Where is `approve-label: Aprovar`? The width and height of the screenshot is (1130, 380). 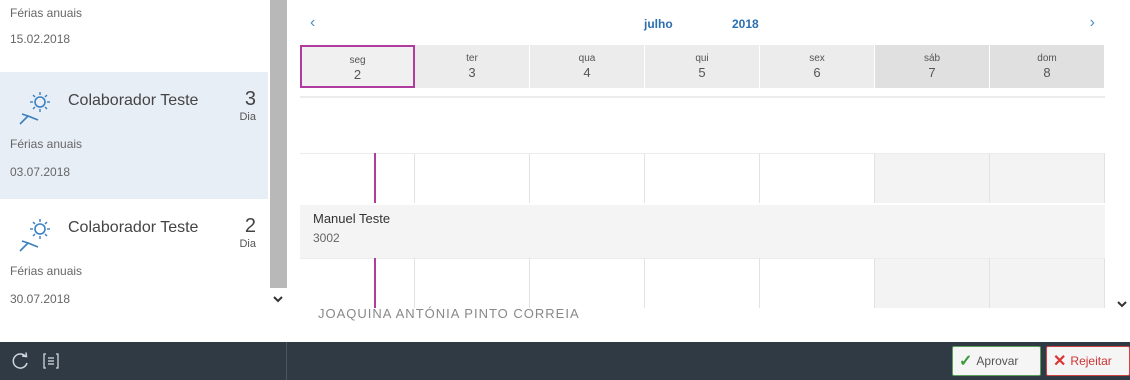
approve-label: Aprovar is located at coordinates (997, 361).